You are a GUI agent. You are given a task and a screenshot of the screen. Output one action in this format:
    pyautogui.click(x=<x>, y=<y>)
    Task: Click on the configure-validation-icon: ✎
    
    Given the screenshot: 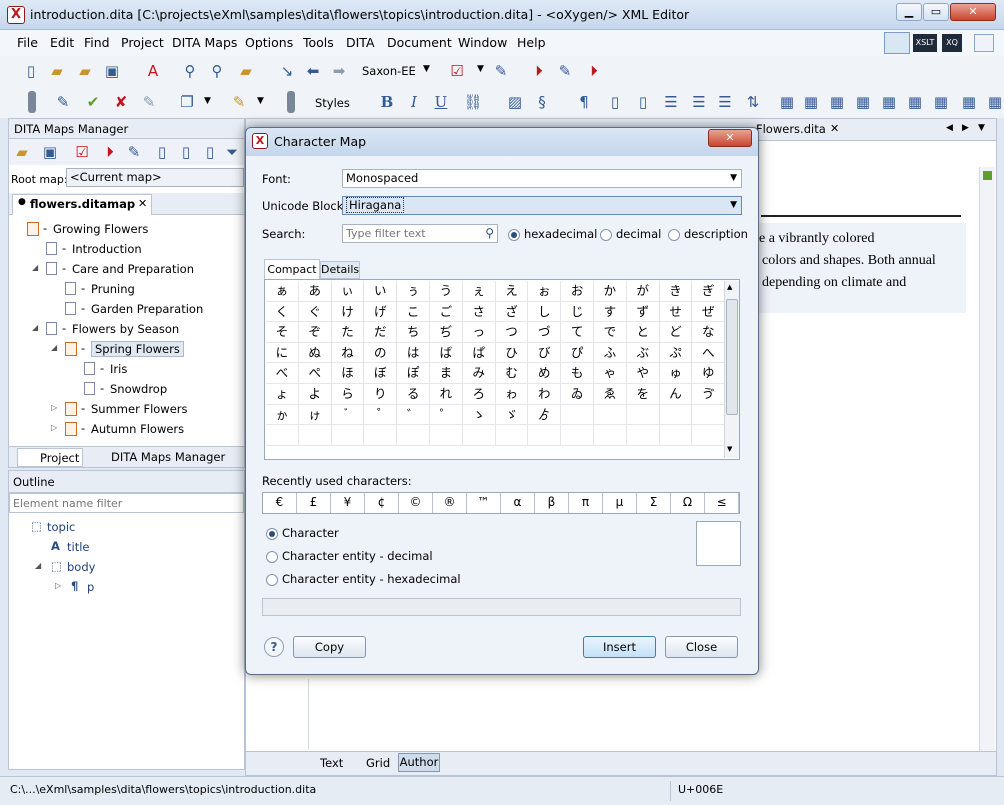 What is the action you would take?
    pyautogui.click(x=501, y=71)
    